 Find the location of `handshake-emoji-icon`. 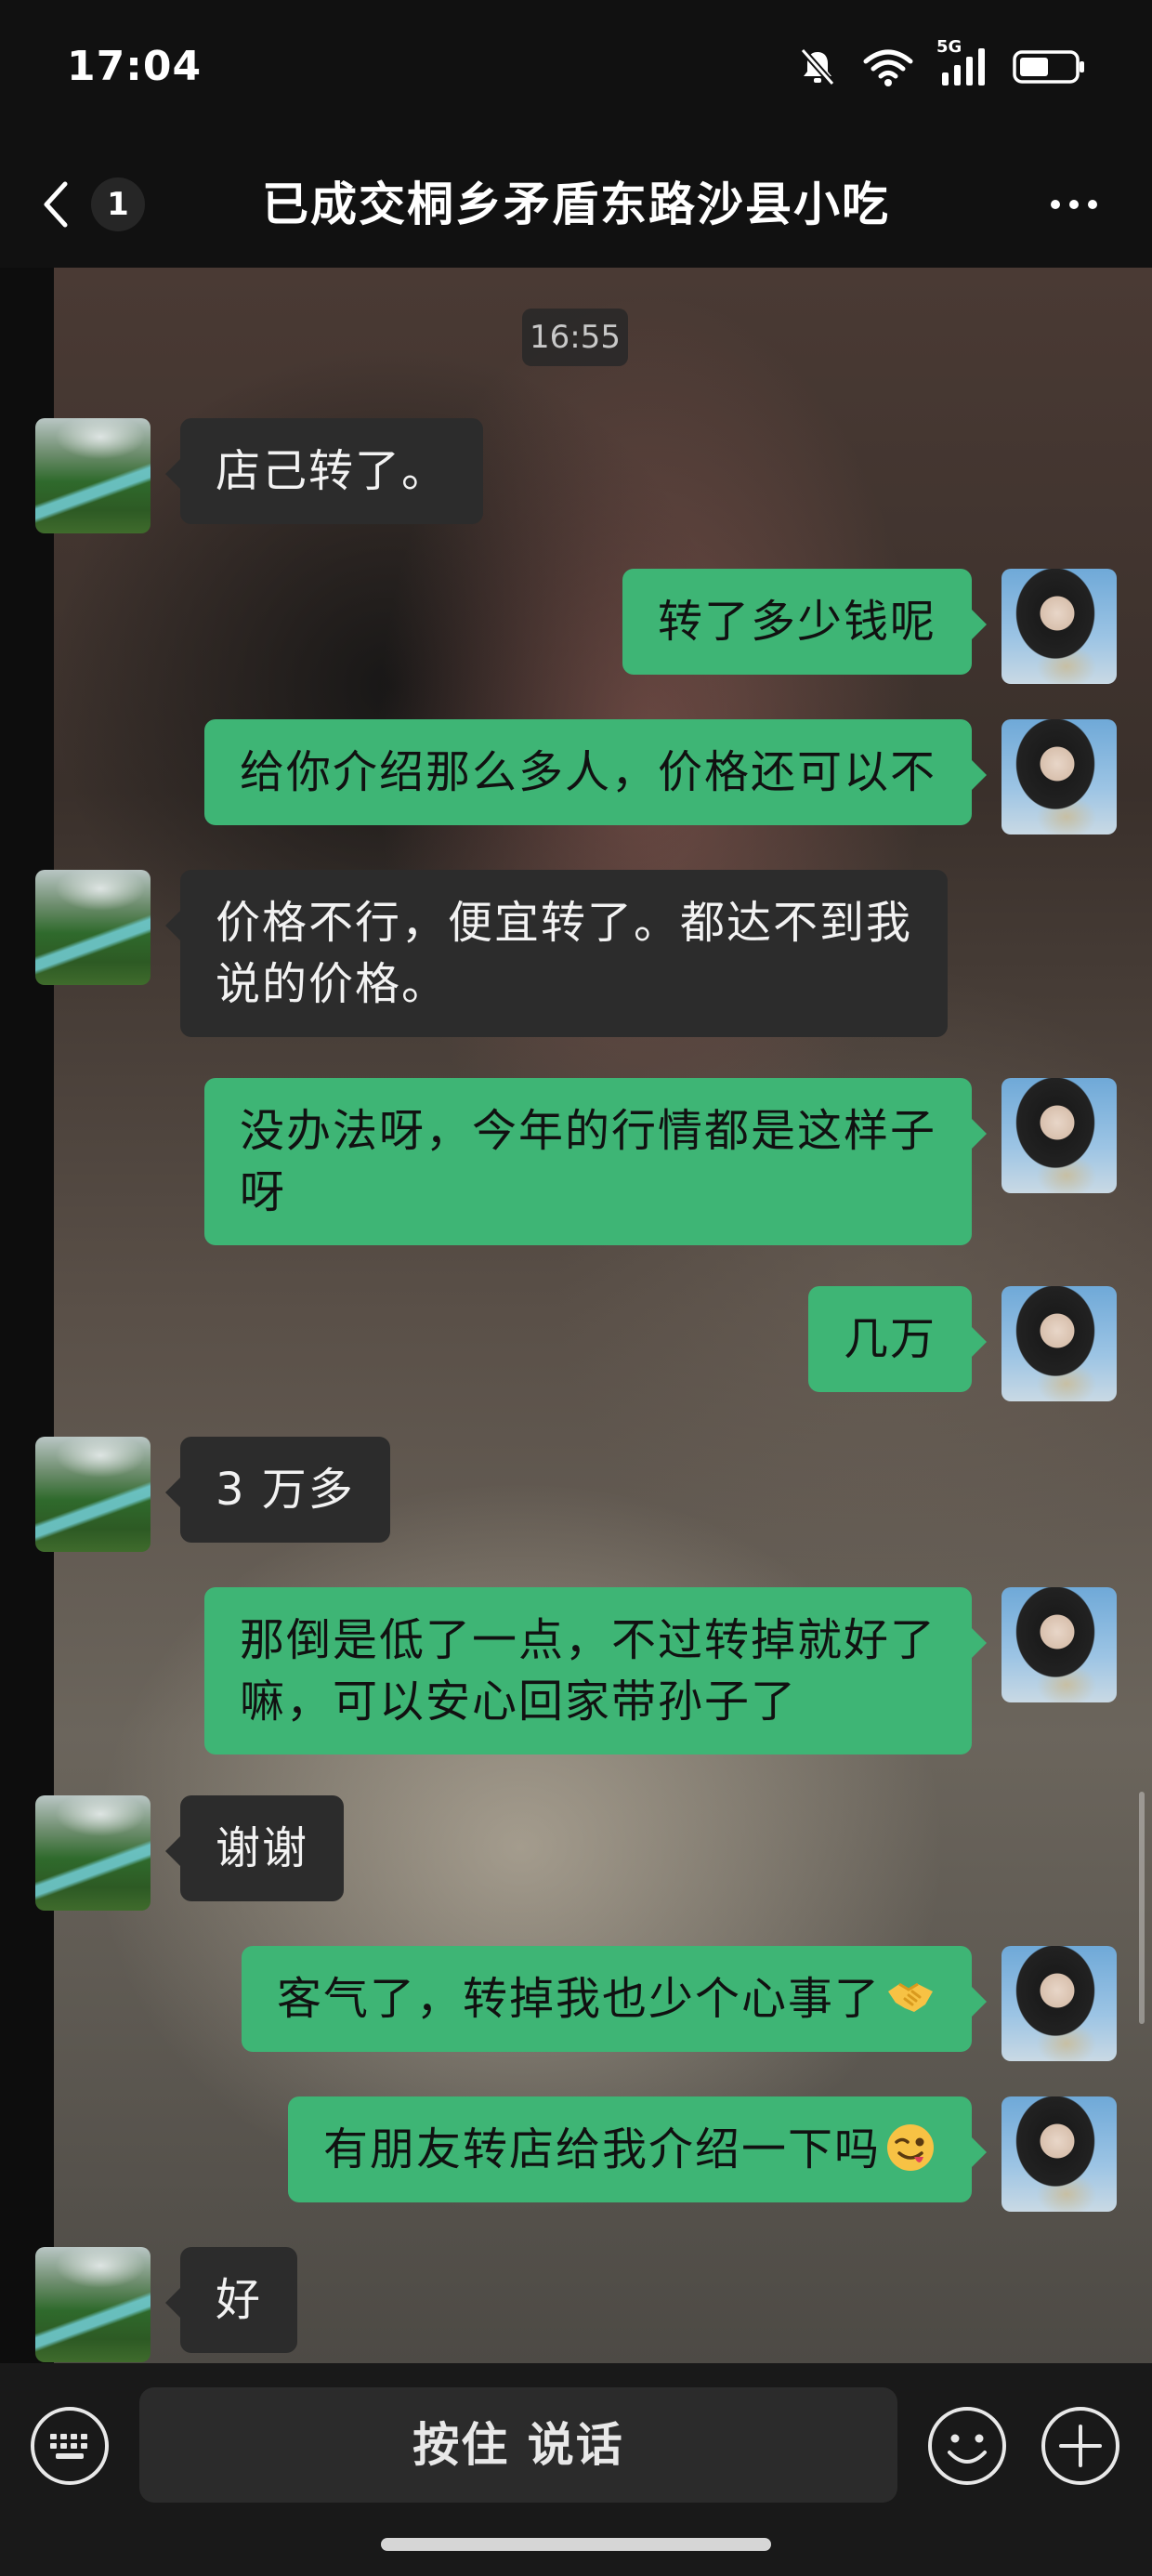

handshake-emoji-icon is located at coordinates (910, 1997).